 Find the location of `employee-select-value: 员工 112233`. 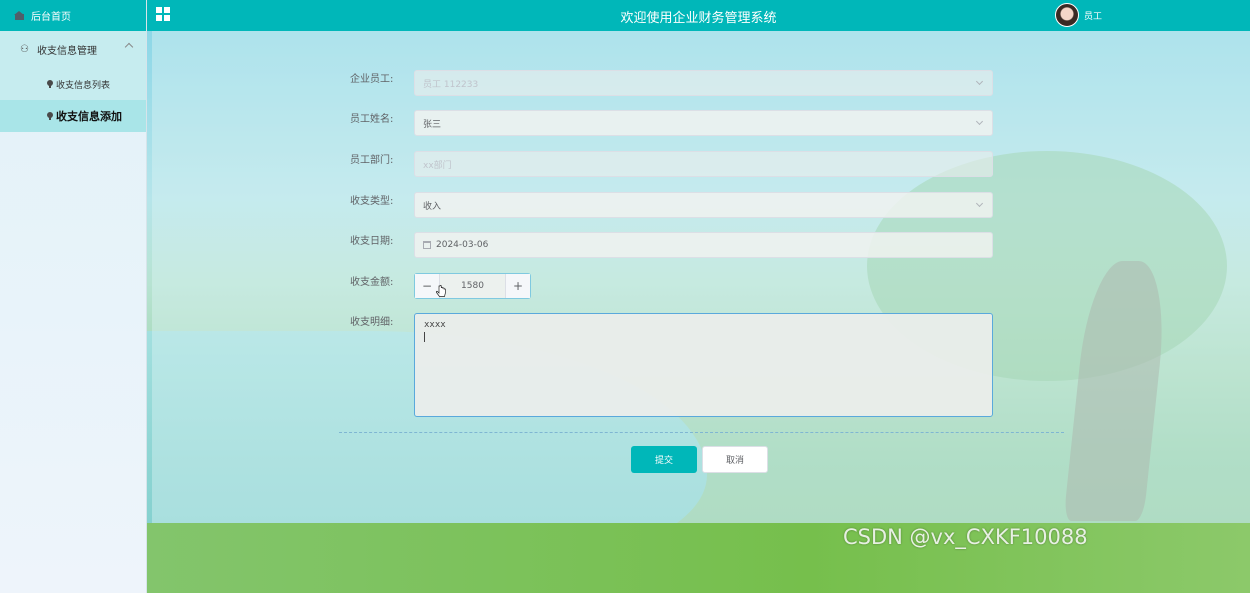

employee-select-value: 员工 112233 is located at coordinates (451, 84).